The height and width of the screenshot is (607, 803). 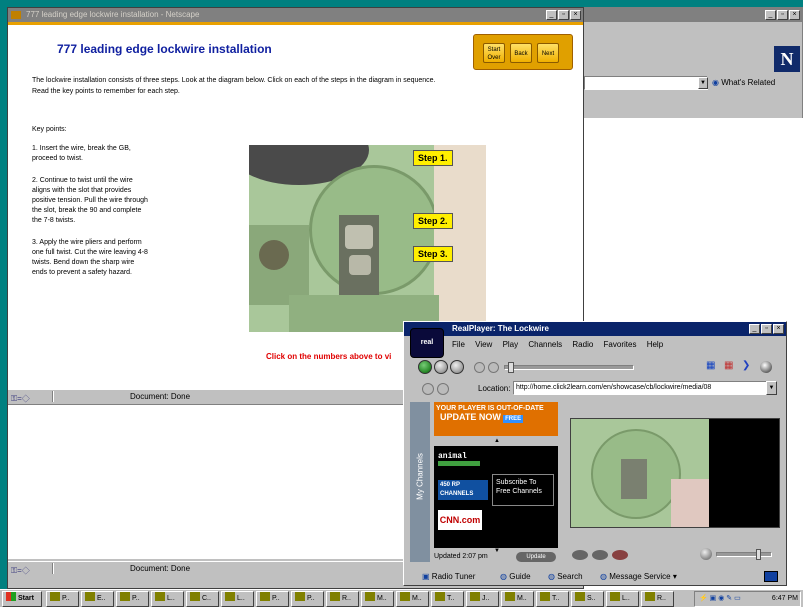 What do you see at coordinates (497, 441) in the screenshot?
I see `scroll-up-arrow: ▲` at bounding box center [497, 441].